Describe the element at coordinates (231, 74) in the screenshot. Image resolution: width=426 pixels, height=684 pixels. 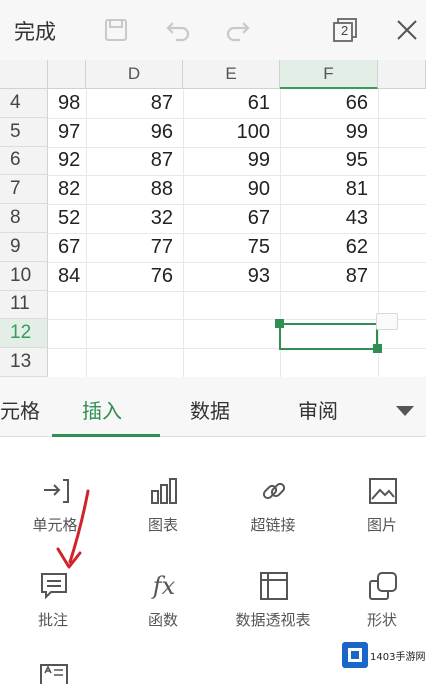
I see `column-header-e: E` at that location.